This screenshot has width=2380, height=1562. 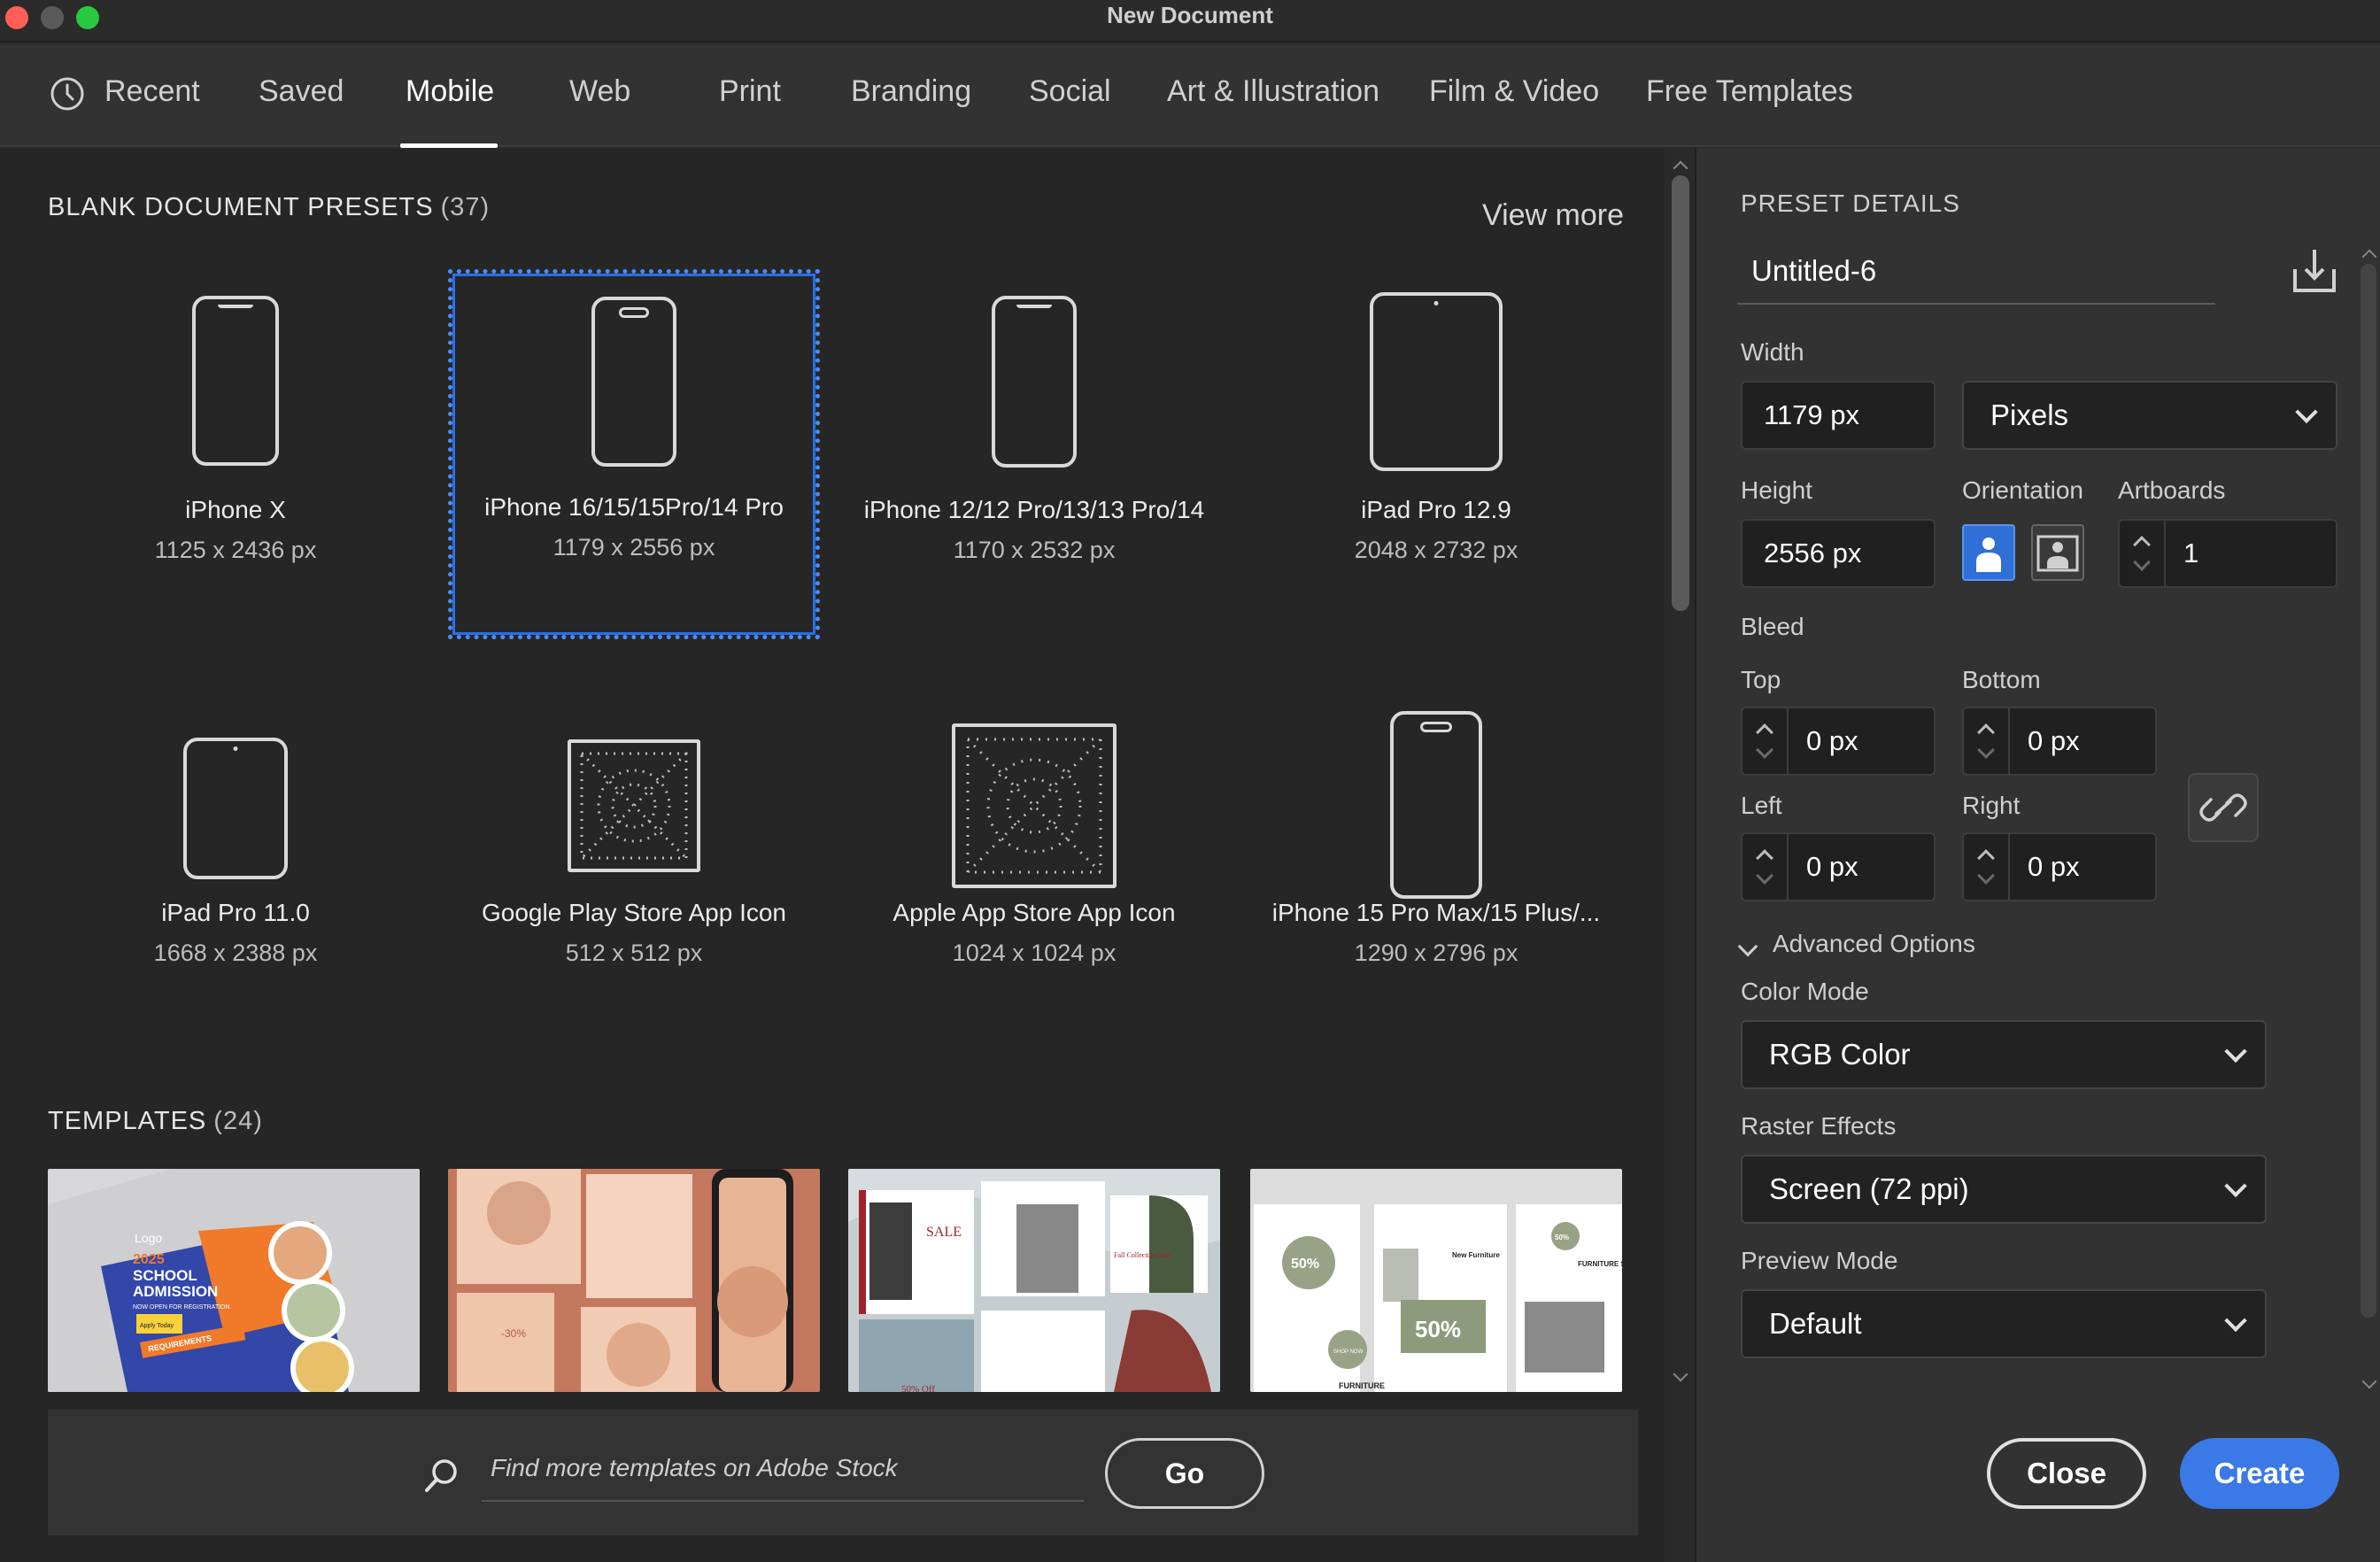 What do you see at coordinates (465, 207) in the screenshot?
I see `presets-count: (37)` at bounding box center [465, 207].